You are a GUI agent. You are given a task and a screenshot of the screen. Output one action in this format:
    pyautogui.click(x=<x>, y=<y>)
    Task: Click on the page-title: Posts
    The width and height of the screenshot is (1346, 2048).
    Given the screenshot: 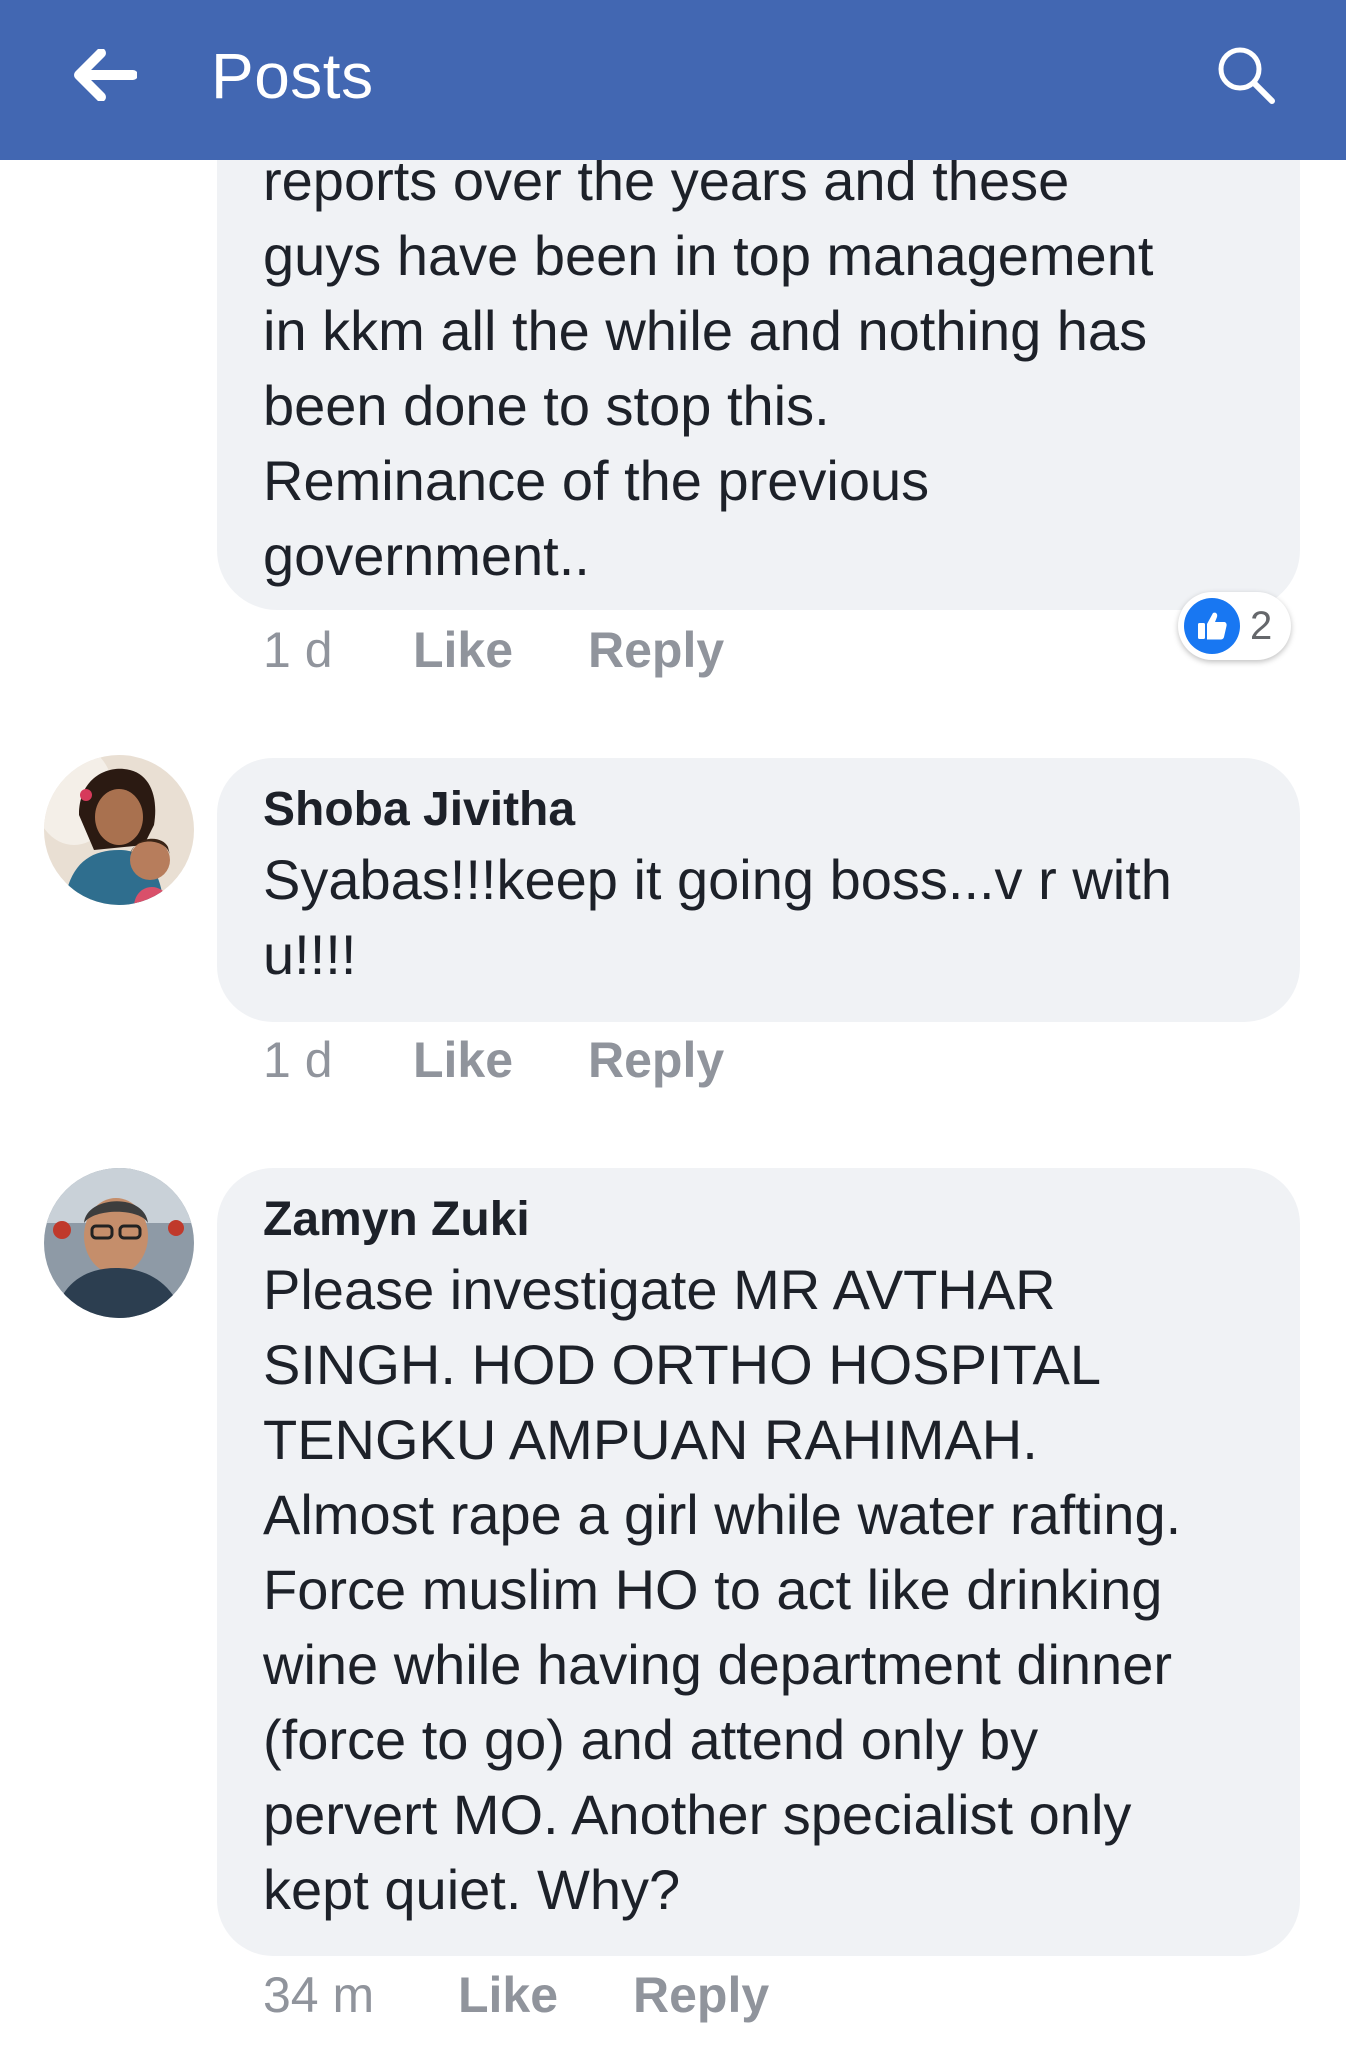 What is the action you would take?
    pyautogui.click(x=292, y=76)
    